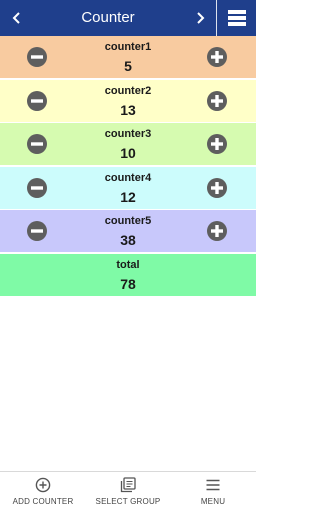 This screenshot has height=508, width=320. Describe the element at coordinates (128, 109) in the screenshot. I see `counter-value: 13` at that location.